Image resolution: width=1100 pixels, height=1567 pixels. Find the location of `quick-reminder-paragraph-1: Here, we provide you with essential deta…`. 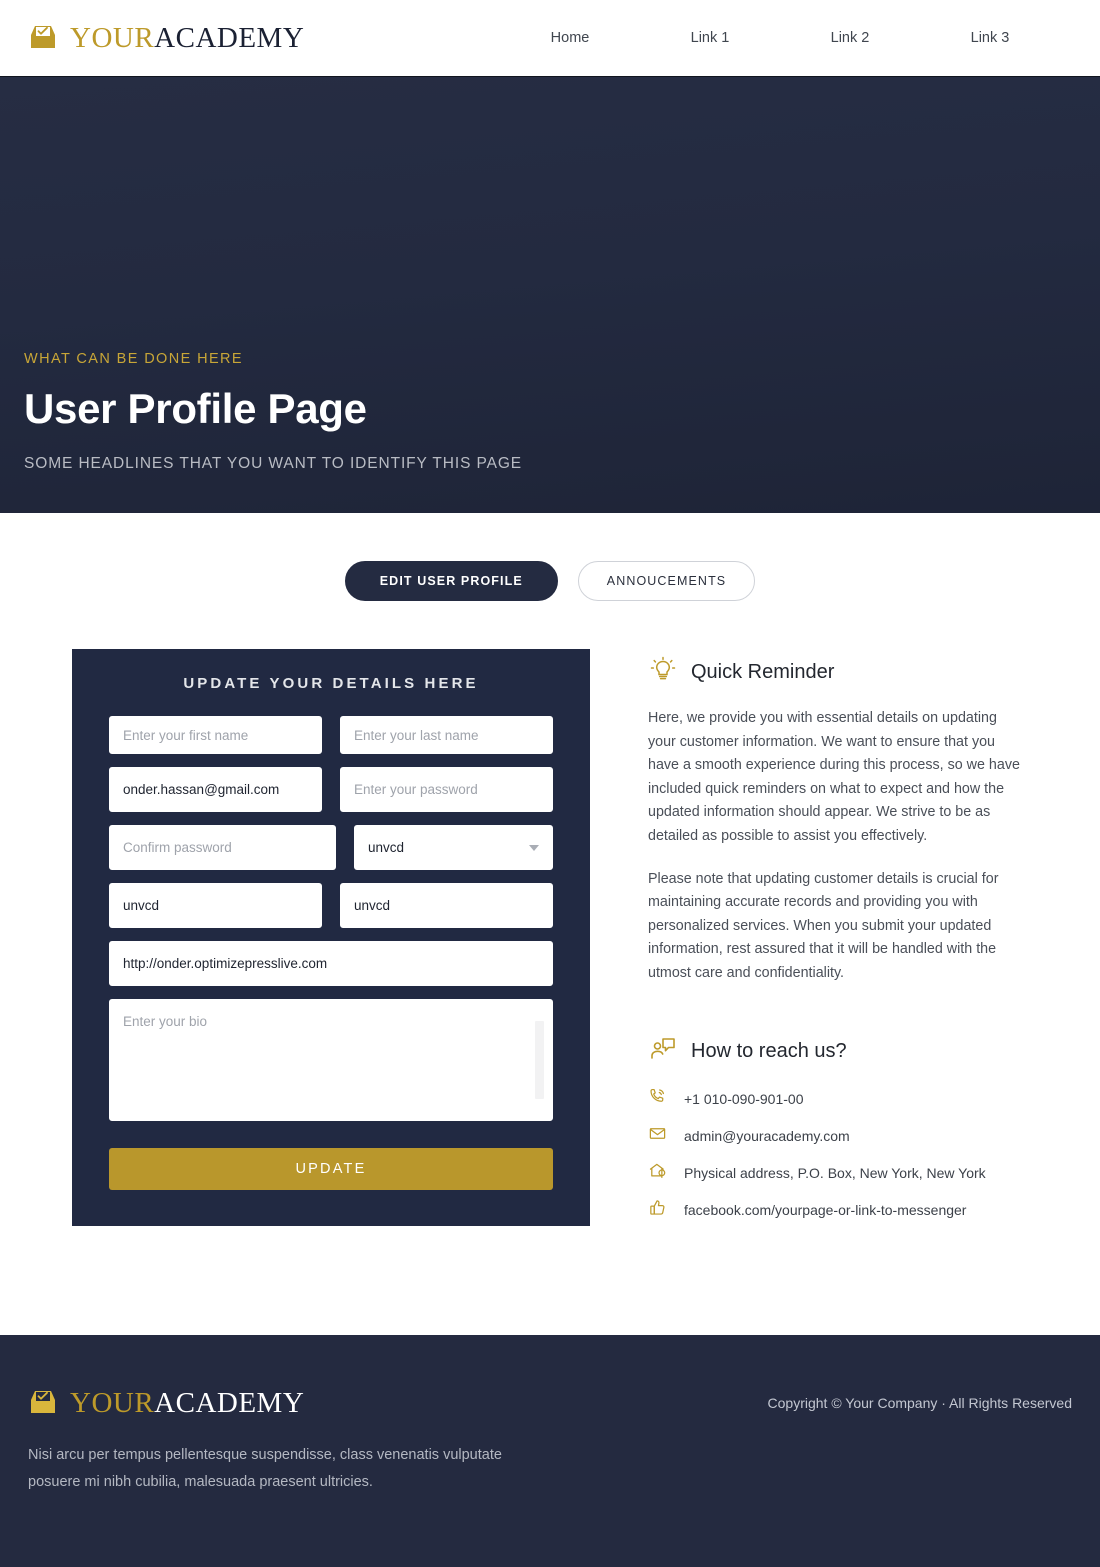

quick-reminder-paragraph-1: Here, we provide you with essential deta… is located at coordinates (834, 777).